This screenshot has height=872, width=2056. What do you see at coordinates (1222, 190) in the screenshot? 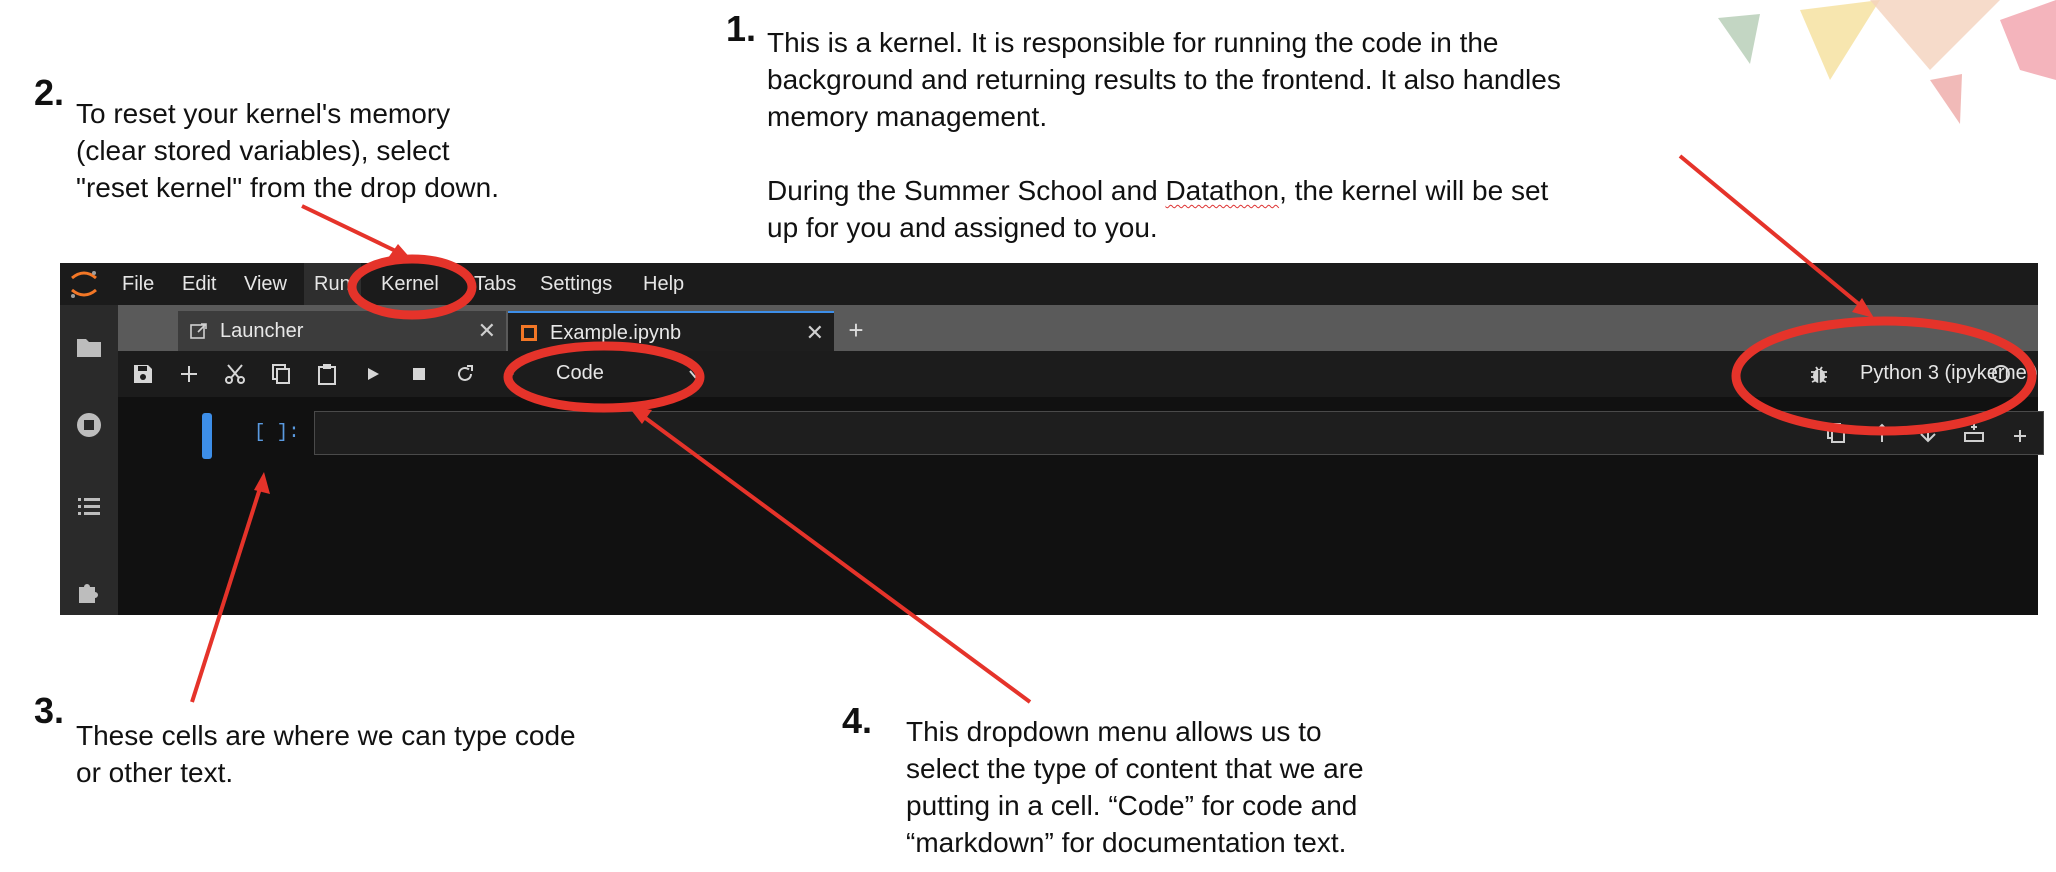
I see `annotation-1-squiggle-word: Datathon` at bounding box center [1222, 190].